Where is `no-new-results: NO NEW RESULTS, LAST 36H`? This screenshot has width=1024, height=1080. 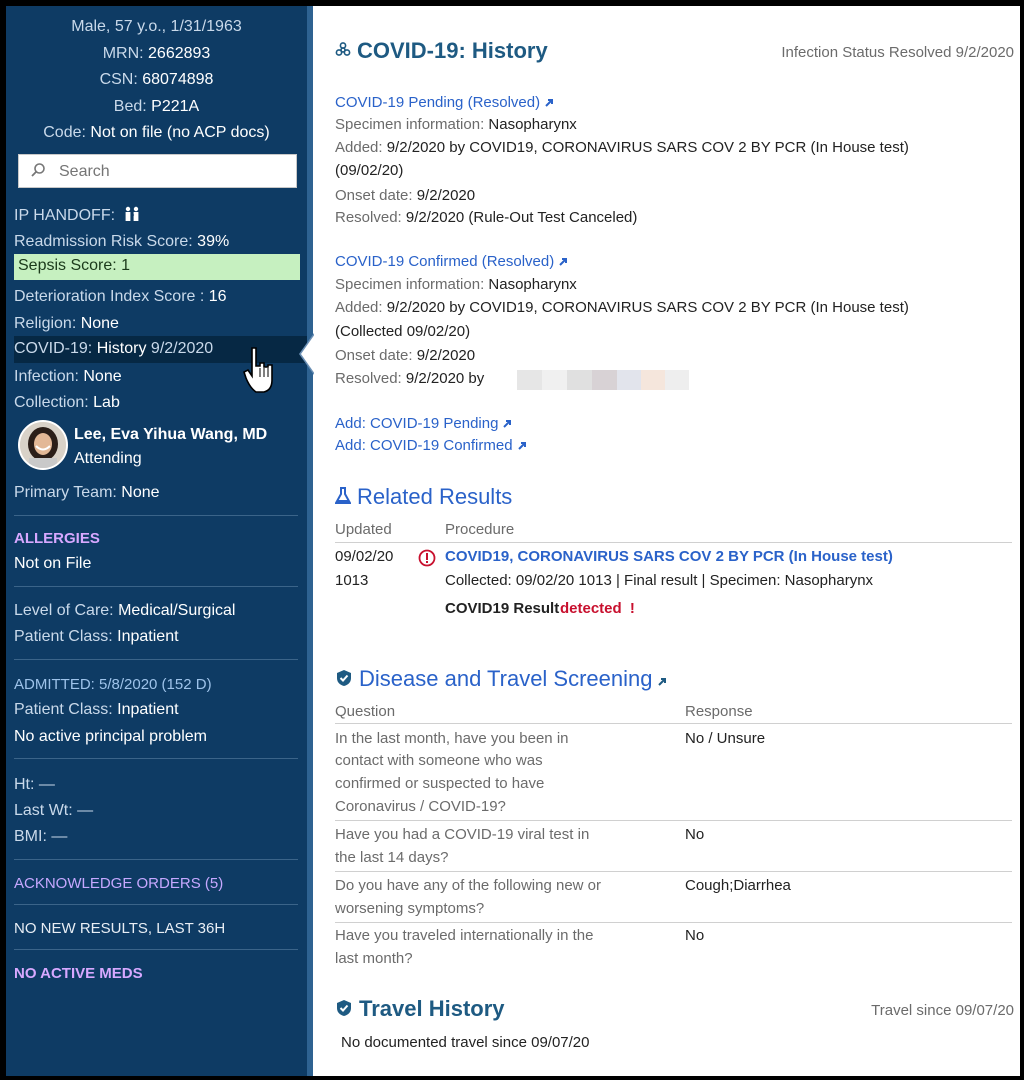
no-new-results: NO NEW RESULTS, LAST 36H is located at coordinates (119, 928).